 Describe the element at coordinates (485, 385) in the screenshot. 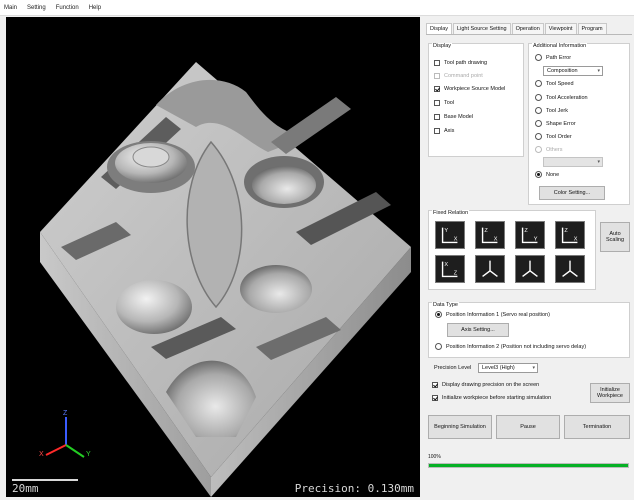

I see `display-precision-option: Display drawing precision on the screen` at that location.